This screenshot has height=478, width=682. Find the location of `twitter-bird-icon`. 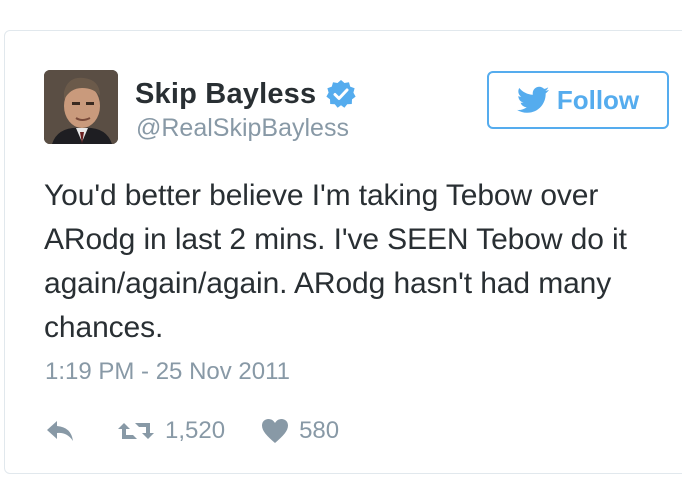

twitter-bird-icon is located at coordinates (532, 100).